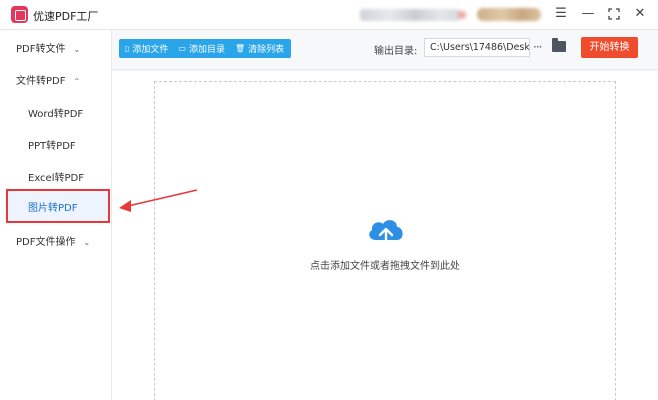  Describe the element at coordinates (477, 47) in the screenshot. I see `output-path-field: C:\Users\17486\Deskto` at that location.